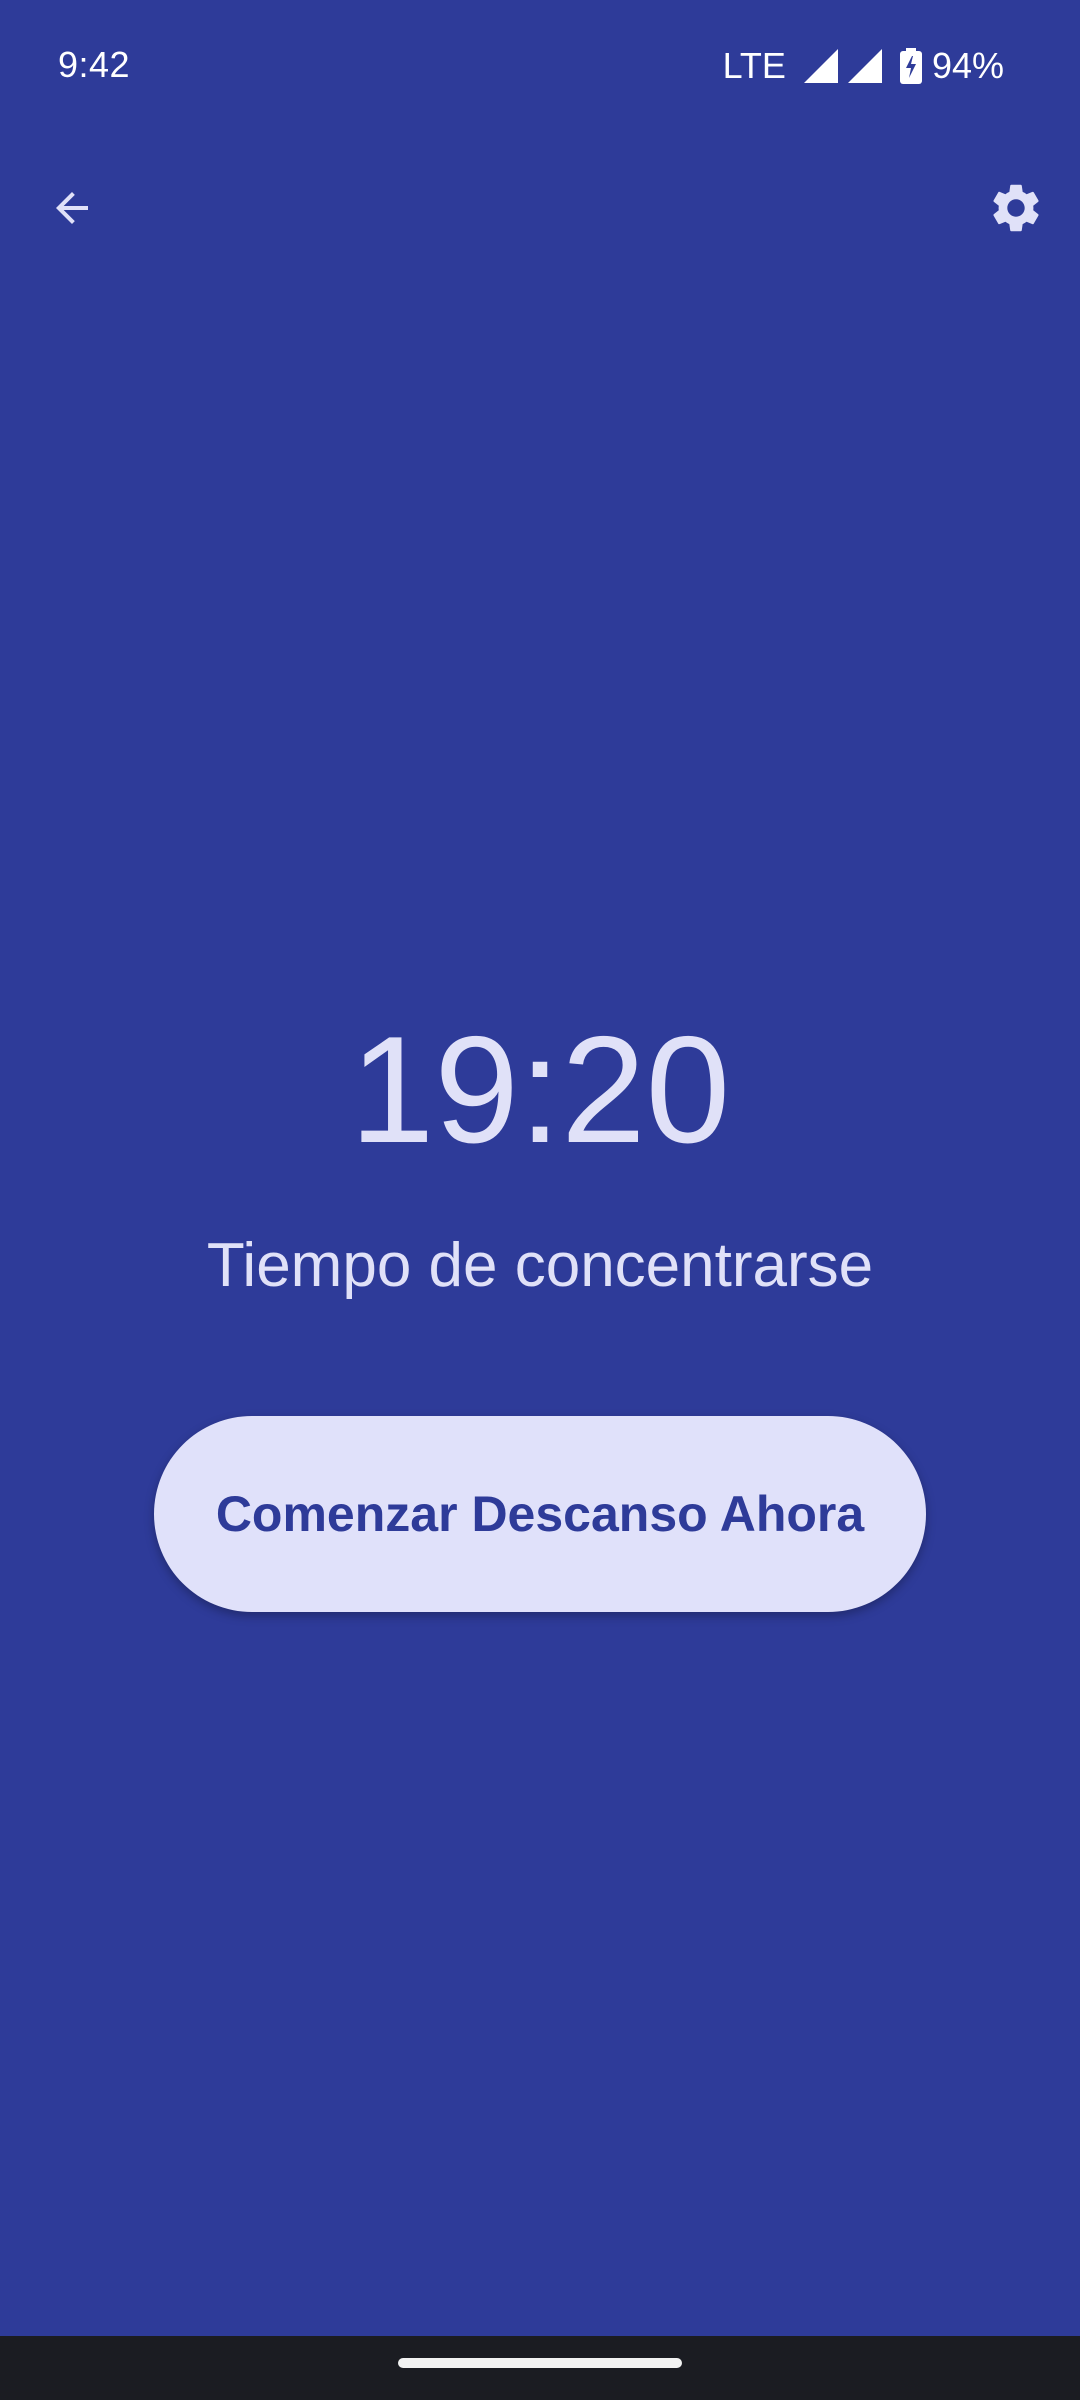 This screenshot has width=1080, height=2400. What do you see at coordinates (540, 1090) in the screenshot?
I see `timer-display: 19:20` at bounding box center [540, 1090].